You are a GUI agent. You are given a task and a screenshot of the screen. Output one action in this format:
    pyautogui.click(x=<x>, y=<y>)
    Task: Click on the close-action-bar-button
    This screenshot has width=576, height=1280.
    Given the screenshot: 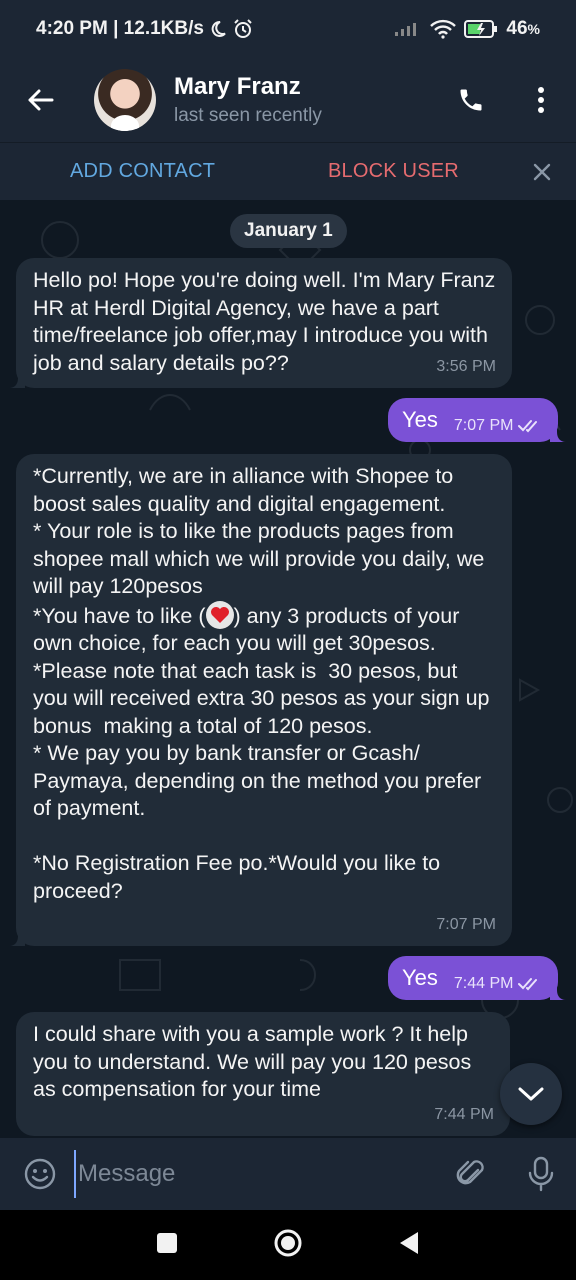 What is the action you would take?
    pyautogui.click(x=542, y=172)
    